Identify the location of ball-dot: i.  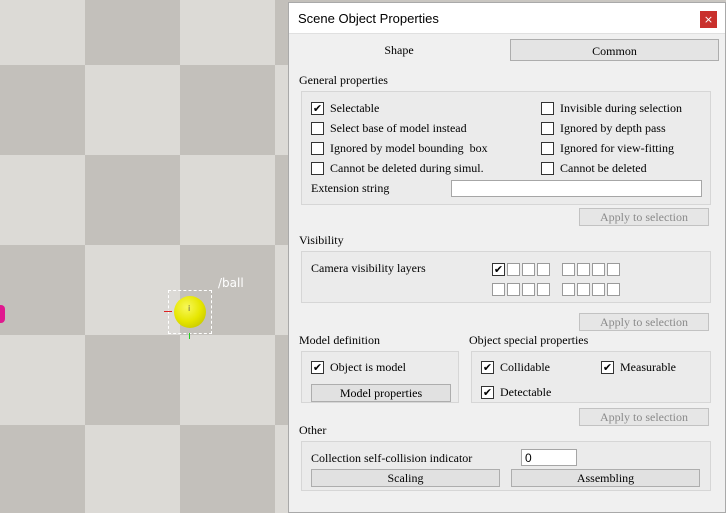
(189, 308).